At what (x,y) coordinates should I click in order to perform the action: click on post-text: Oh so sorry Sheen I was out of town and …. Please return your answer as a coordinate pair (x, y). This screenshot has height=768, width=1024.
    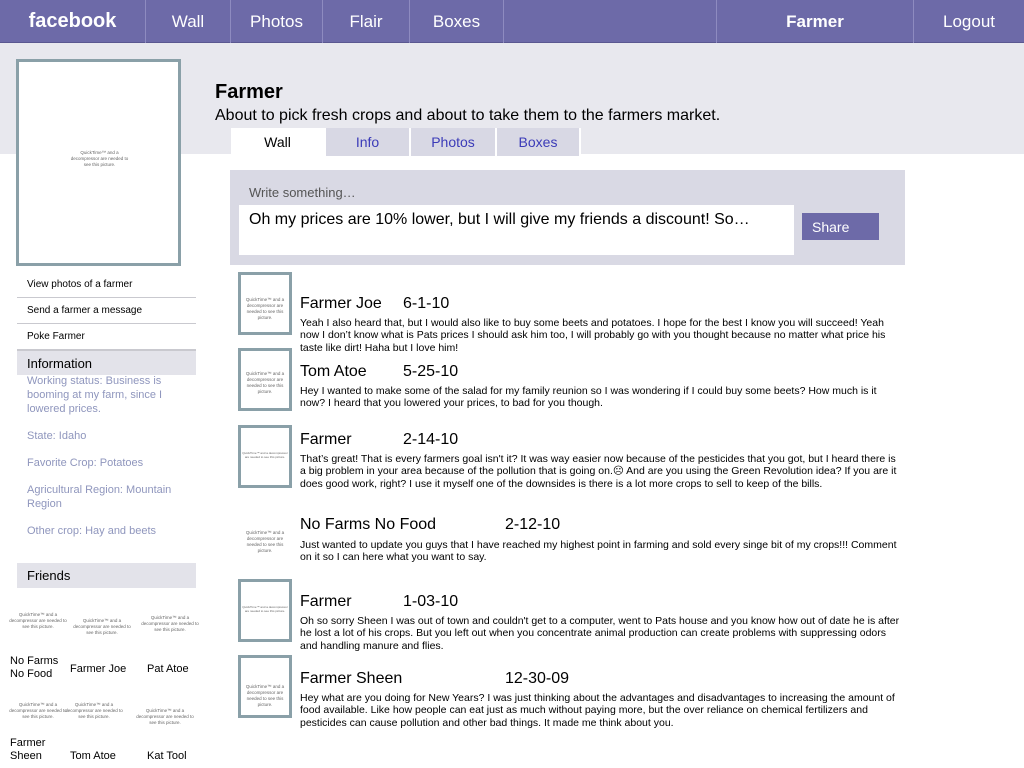
    Looking at the image, I should click on (600, 633).